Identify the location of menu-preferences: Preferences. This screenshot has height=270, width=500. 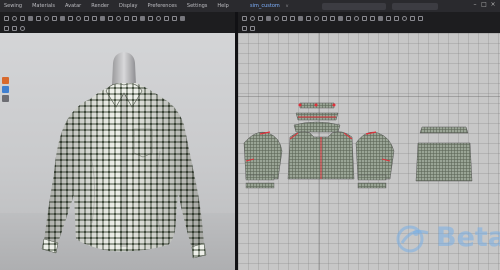
(161, 6).